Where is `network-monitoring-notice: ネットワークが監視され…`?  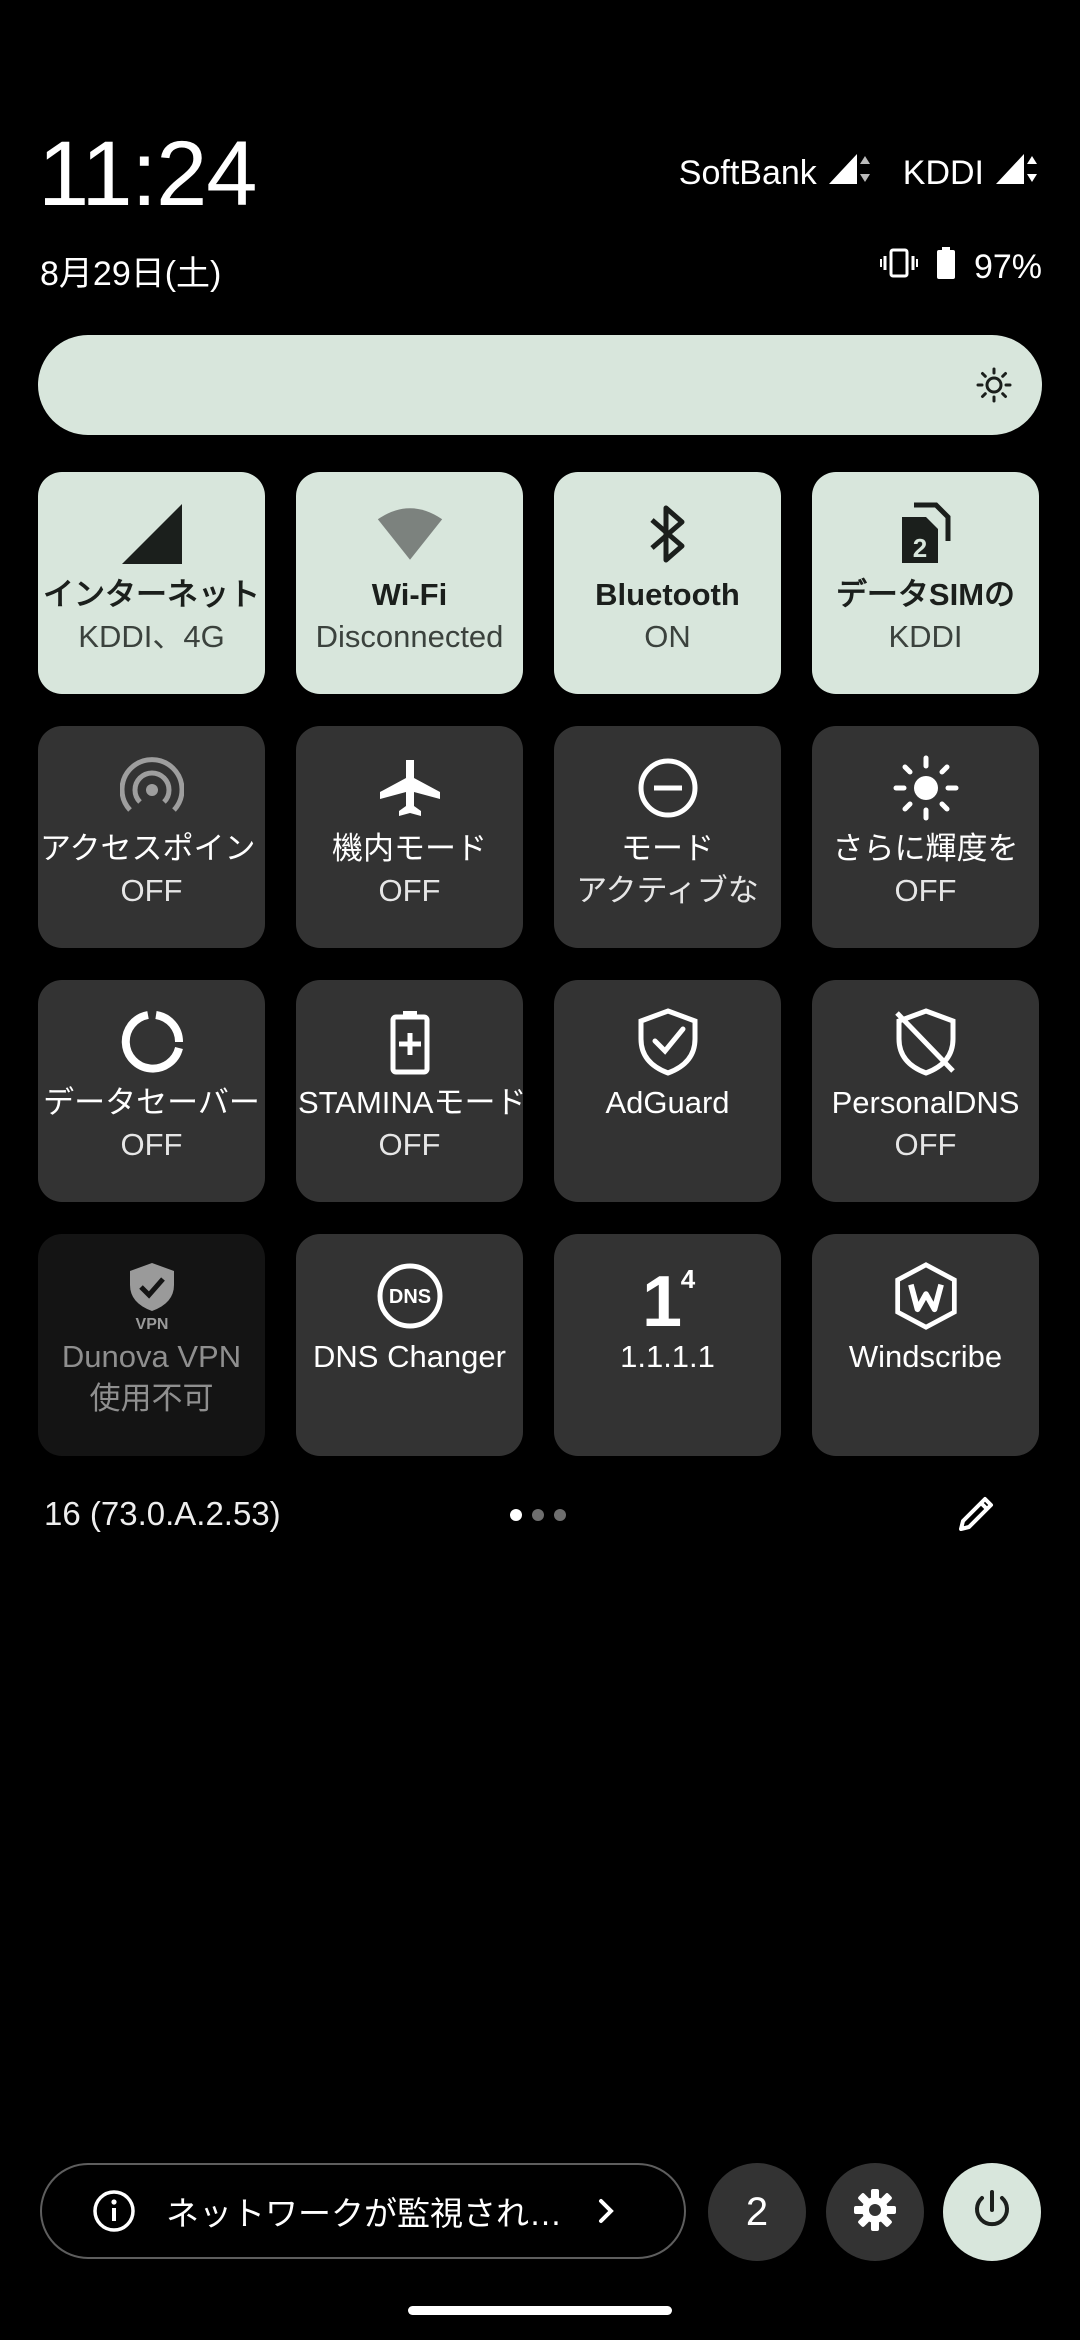 network-monitoring-notice: ネットワークが監視され… is located at coordinates (363, 2211).